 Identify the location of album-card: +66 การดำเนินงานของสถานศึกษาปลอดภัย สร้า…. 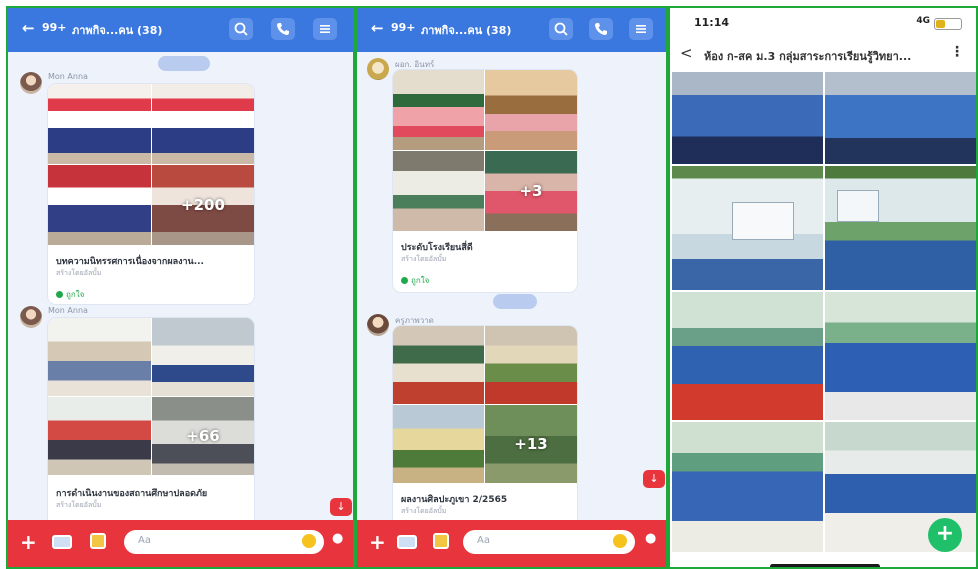
(151, 423).